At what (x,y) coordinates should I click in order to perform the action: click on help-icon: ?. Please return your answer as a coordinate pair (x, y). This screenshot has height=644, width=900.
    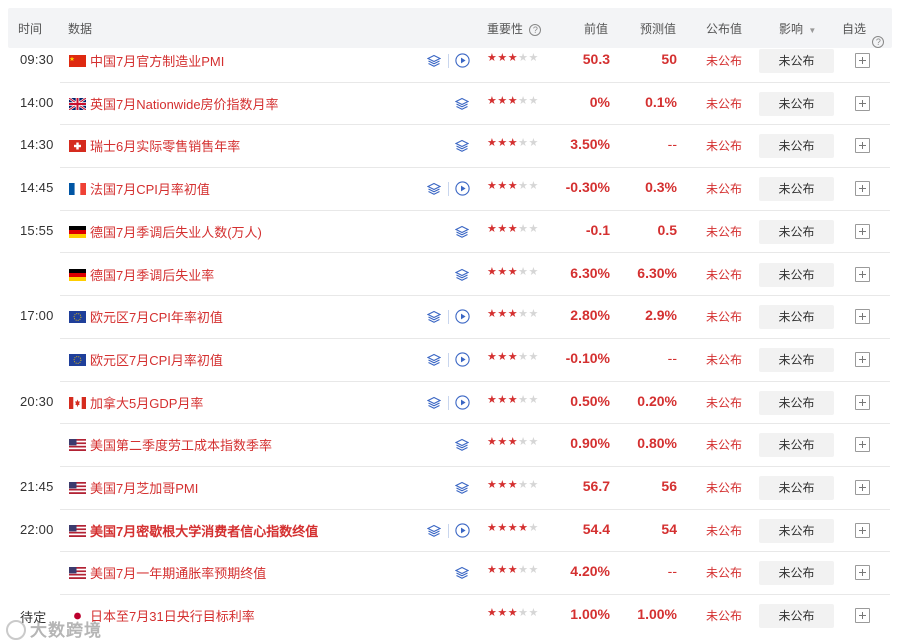
    Looking at the image, I should click on (535, 30).